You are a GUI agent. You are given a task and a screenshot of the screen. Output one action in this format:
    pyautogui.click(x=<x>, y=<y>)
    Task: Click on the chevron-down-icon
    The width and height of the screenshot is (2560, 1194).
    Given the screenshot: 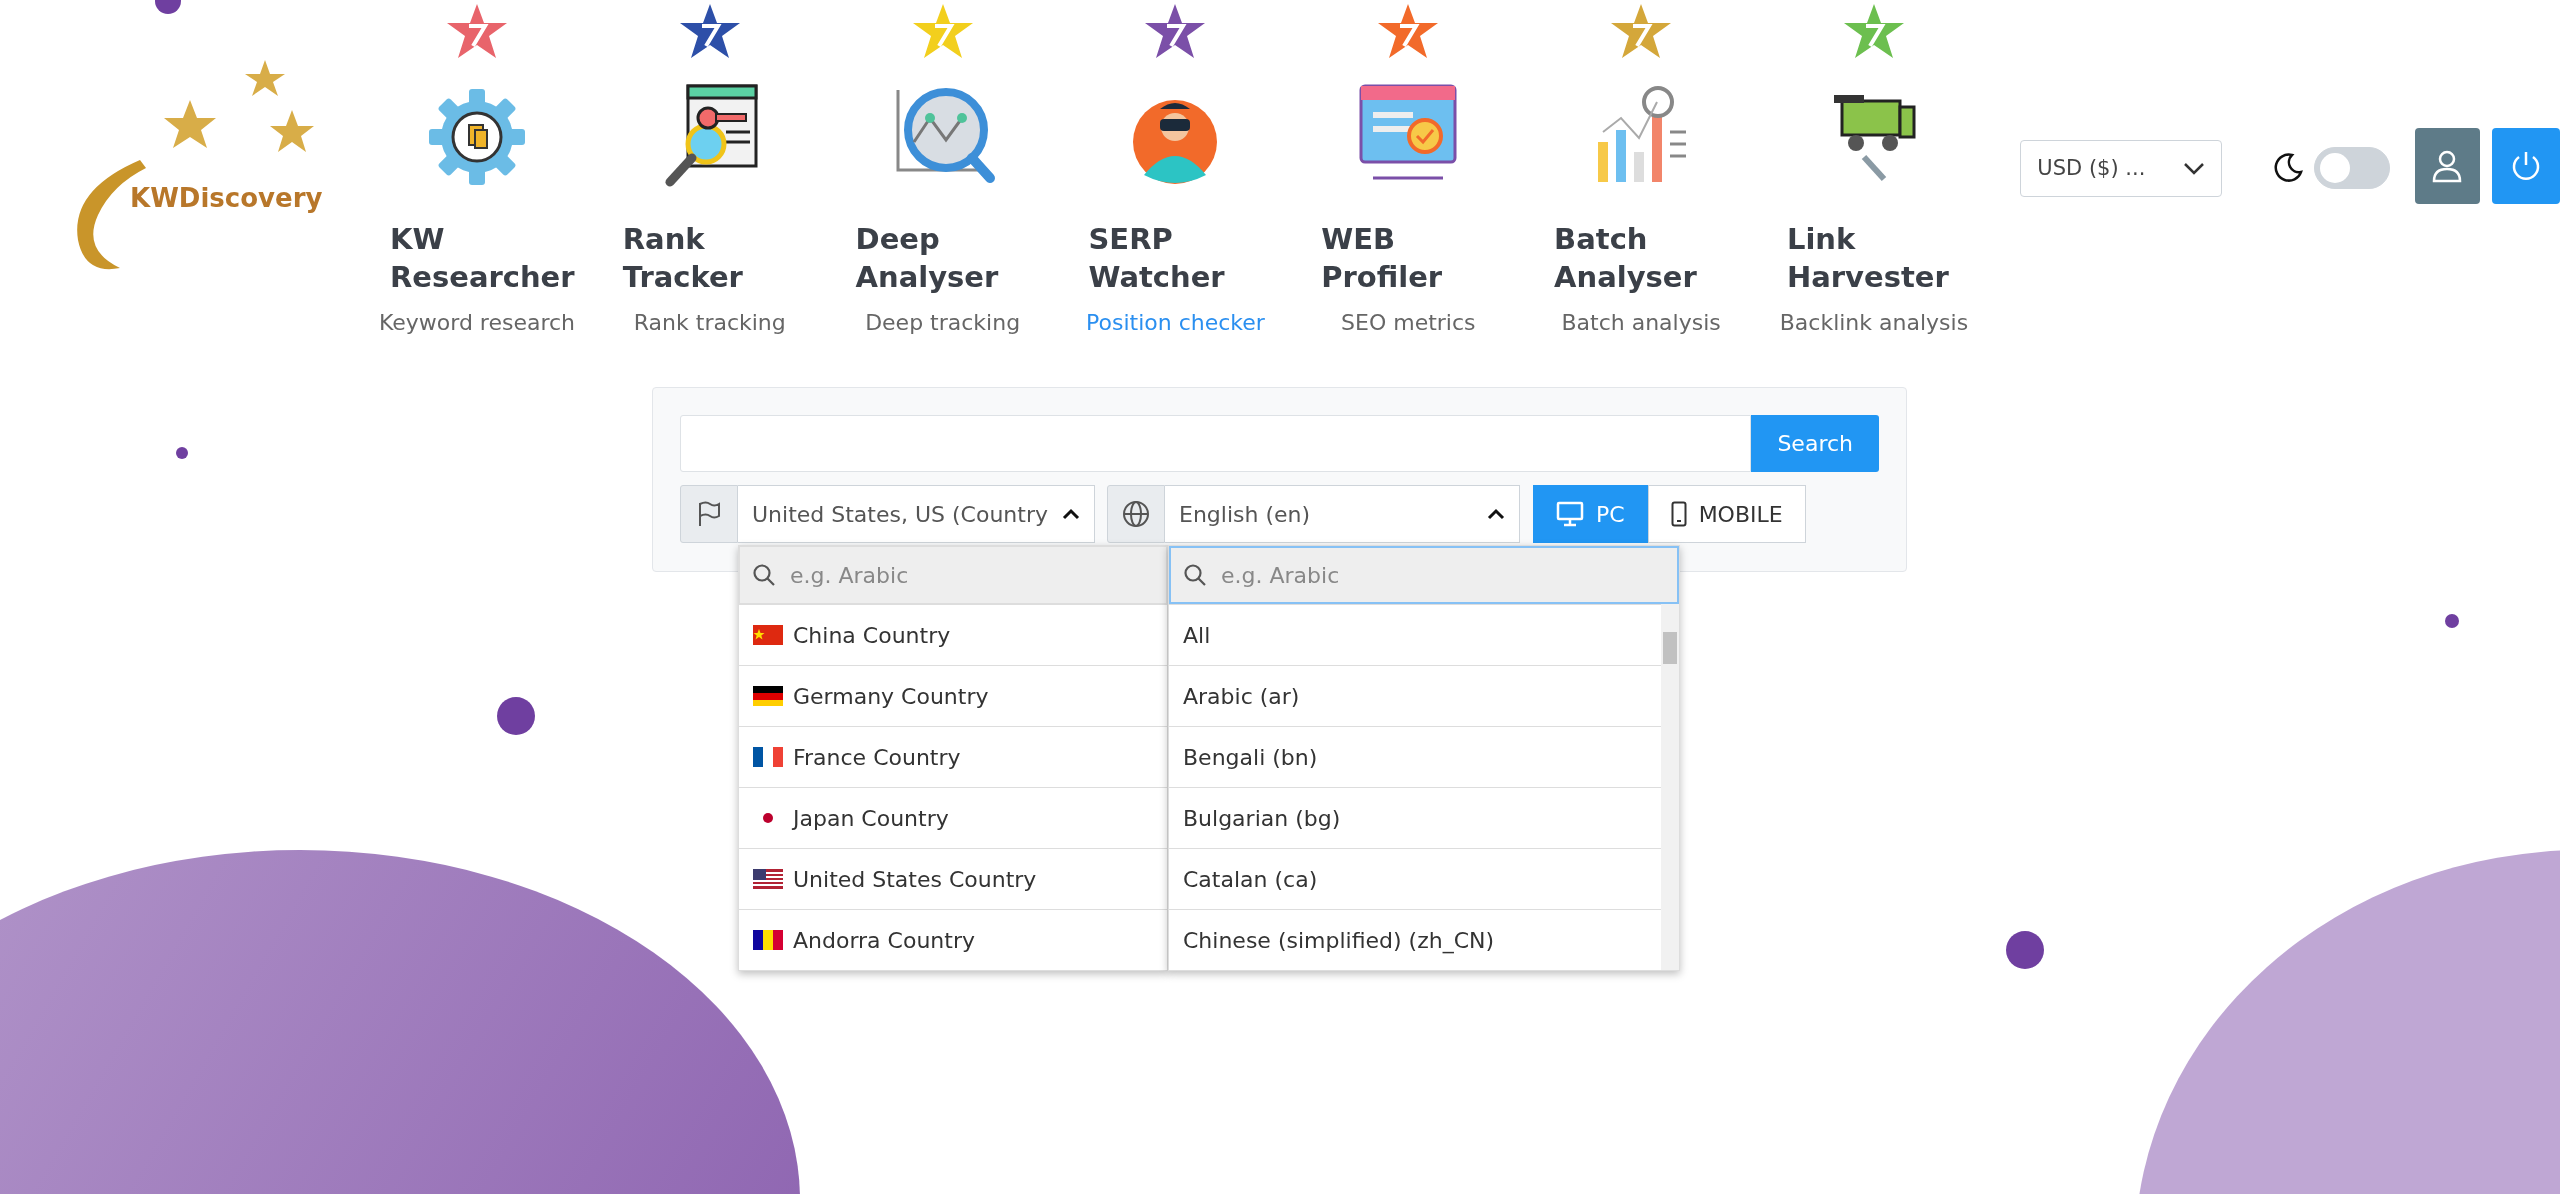 What is the action you would take?
    pyautogui.click(x=2193, y=168)
    